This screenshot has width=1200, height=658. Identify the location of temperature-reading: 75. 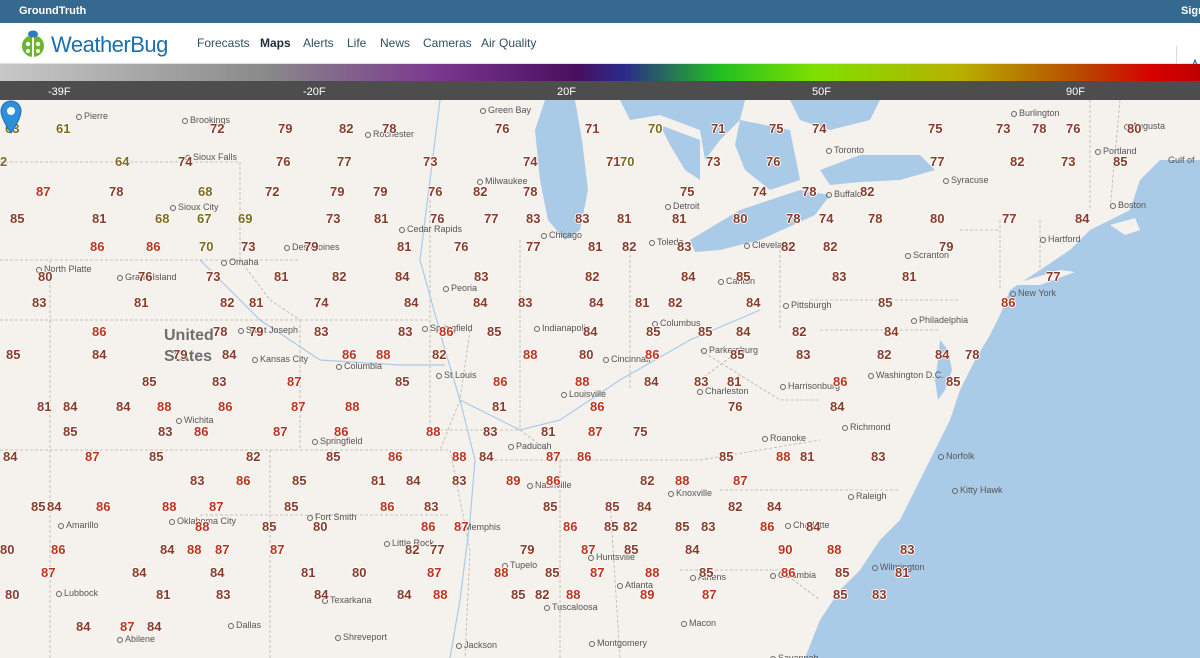
(776, 128).